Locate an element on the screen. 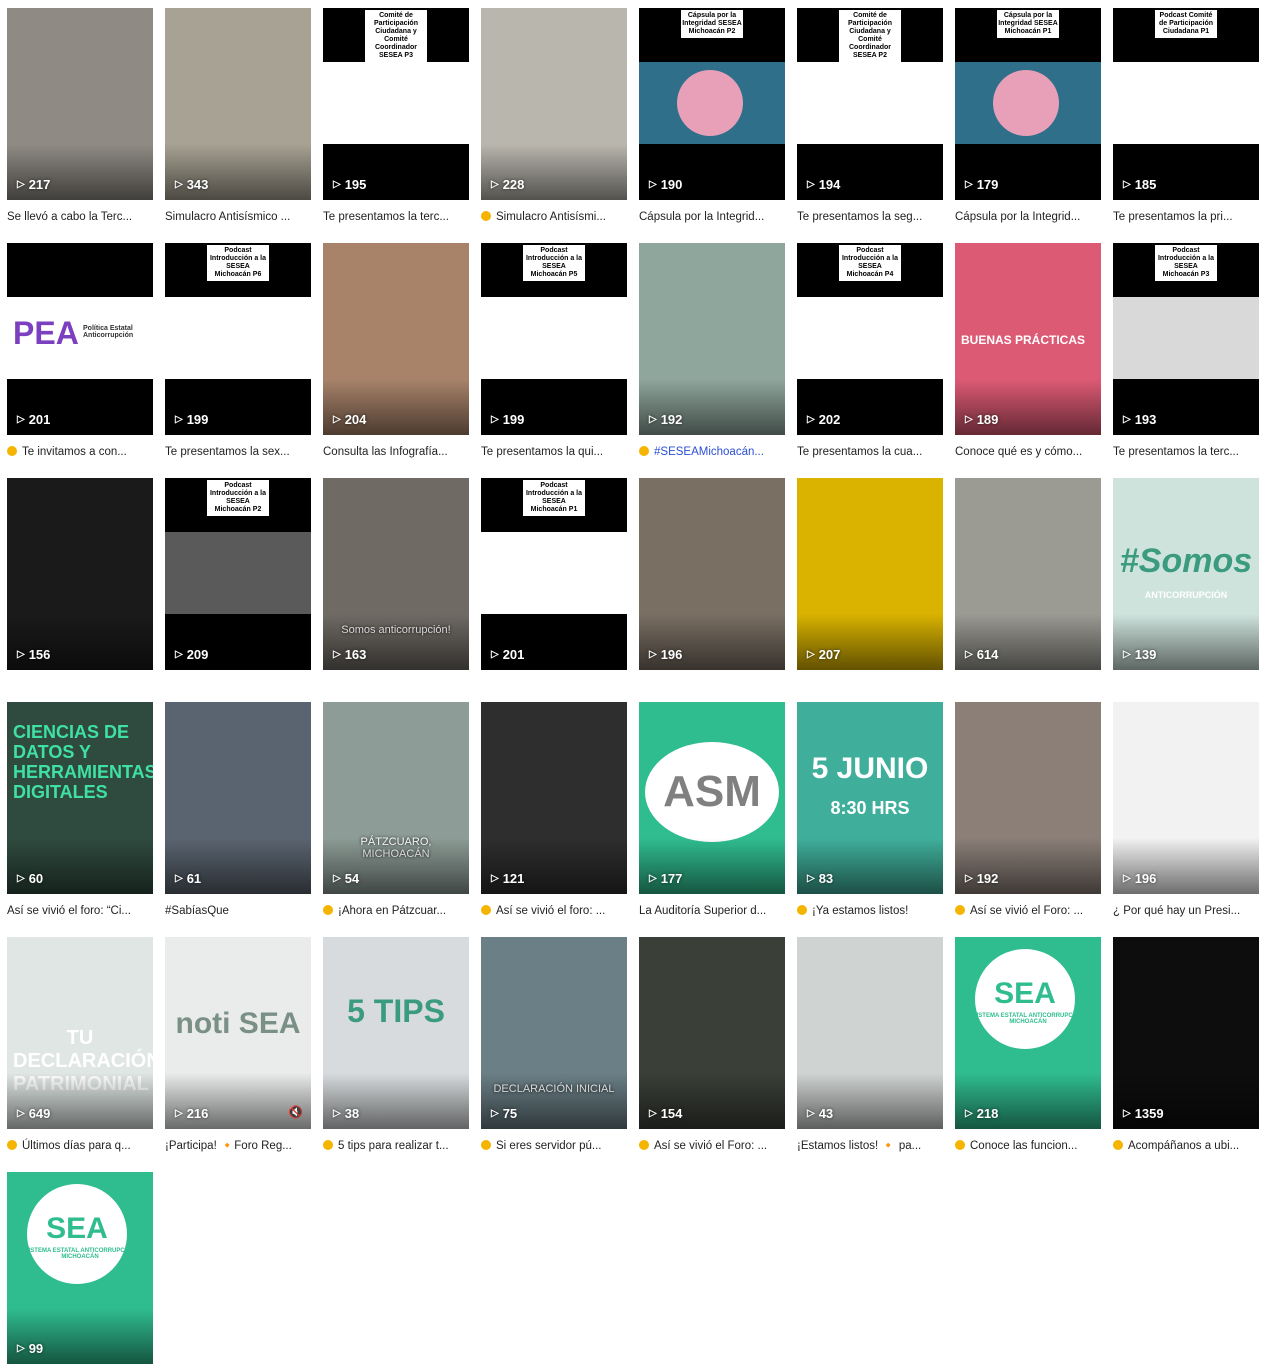  video-card: ▷ 207 is located at coordinates (870, 574).